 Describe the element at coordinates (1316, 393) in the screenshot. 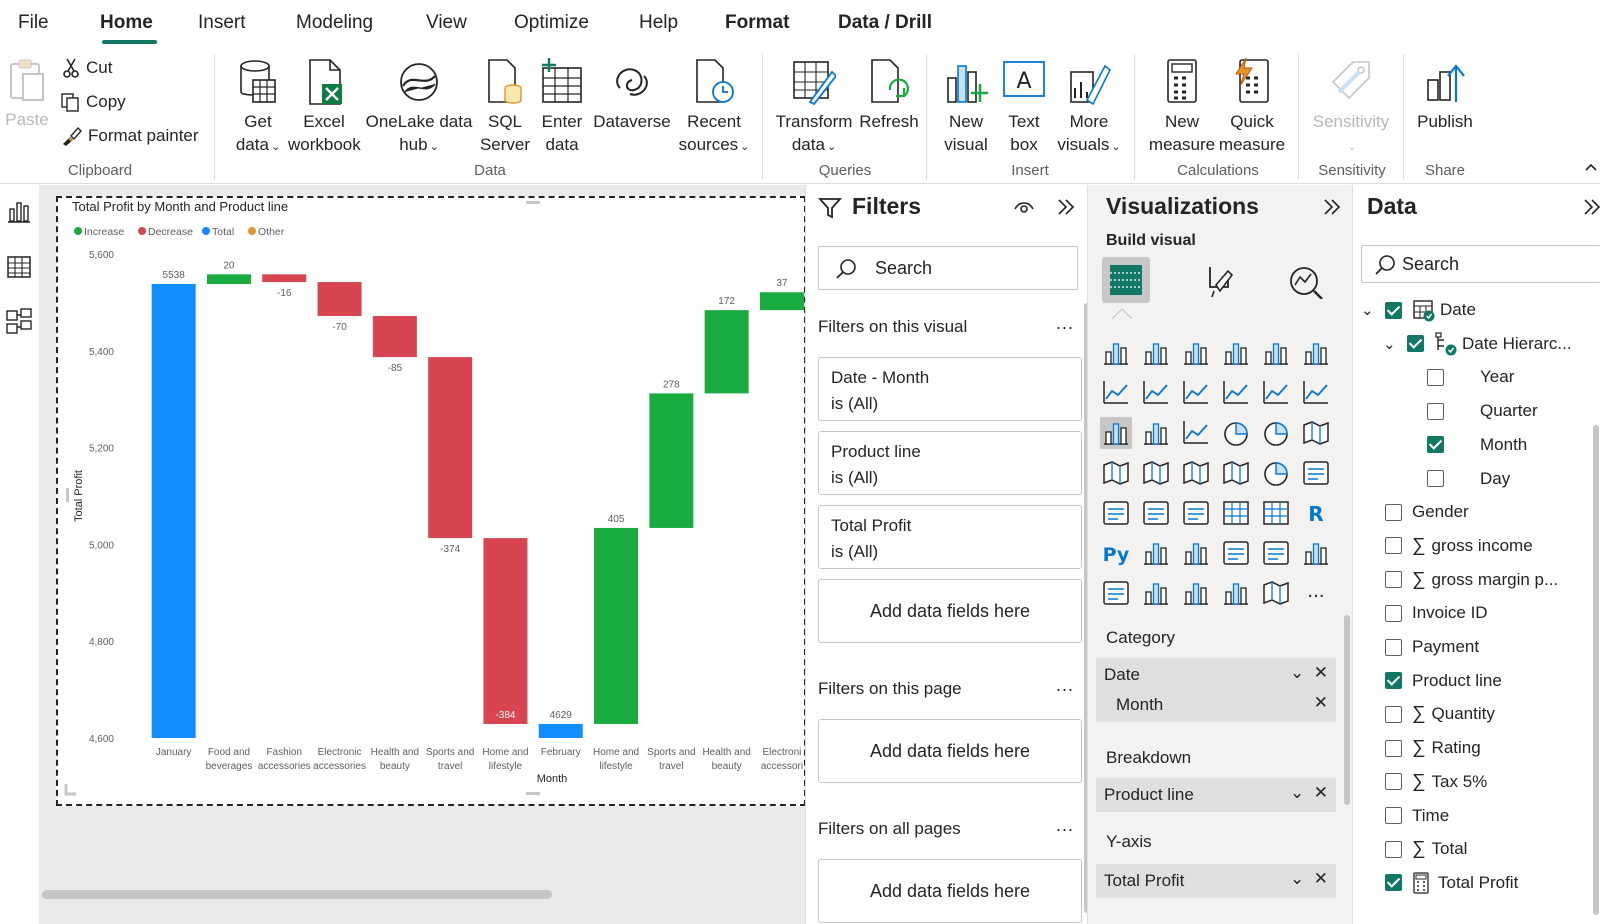

I see `ribbon-chart-icon` at that location.